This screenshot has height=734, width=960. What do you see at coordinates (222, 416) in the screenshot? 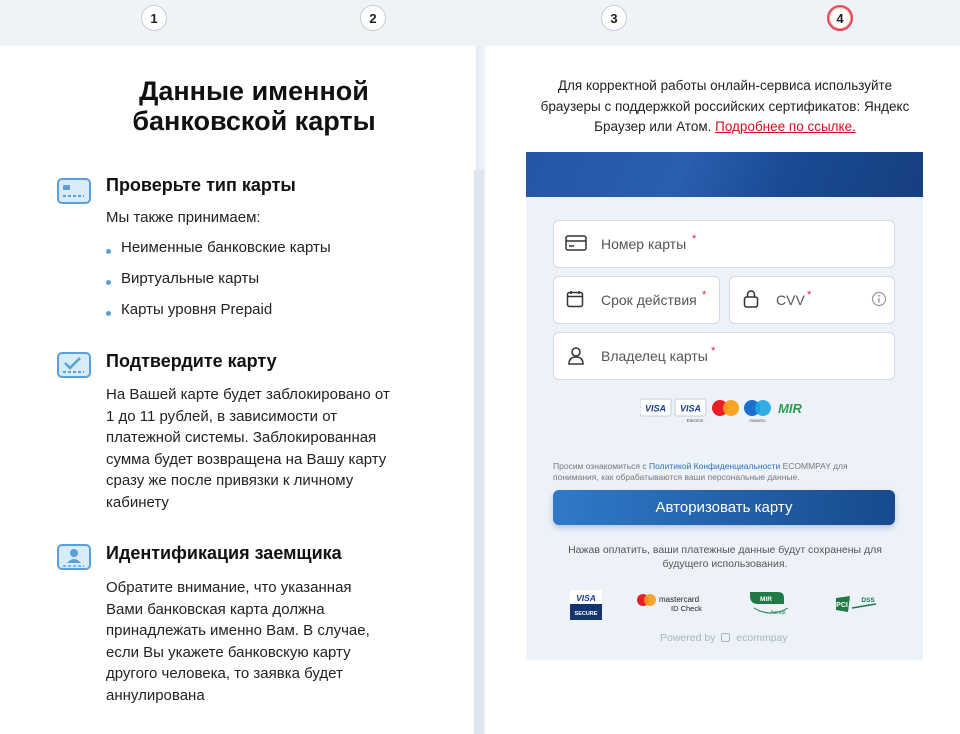
I see `text-line: 1 до 11 рублей, в зависимости от` at bounding box center [222, 416].